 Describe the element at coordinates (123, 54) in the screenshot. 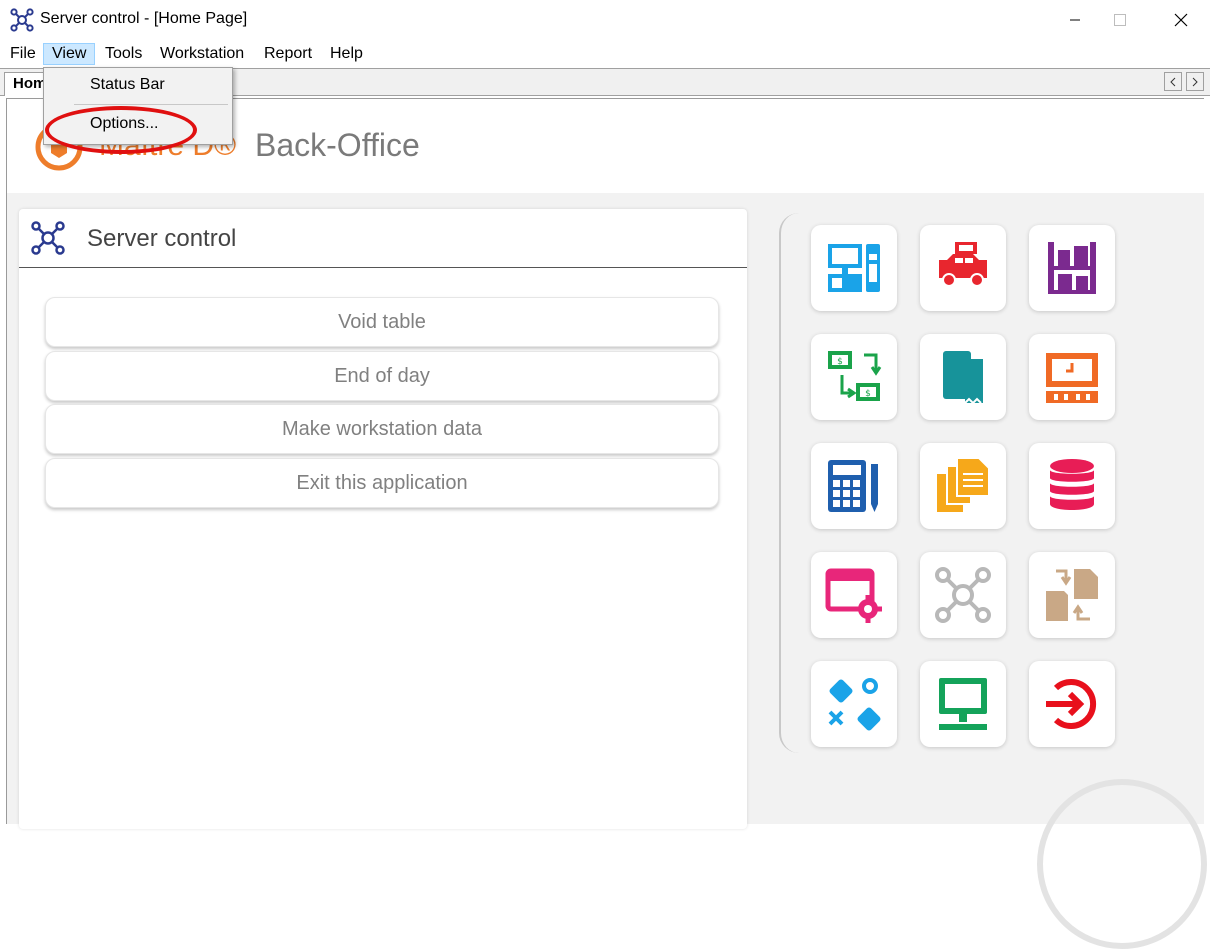

I see `menu-tools: Tools` at that location.